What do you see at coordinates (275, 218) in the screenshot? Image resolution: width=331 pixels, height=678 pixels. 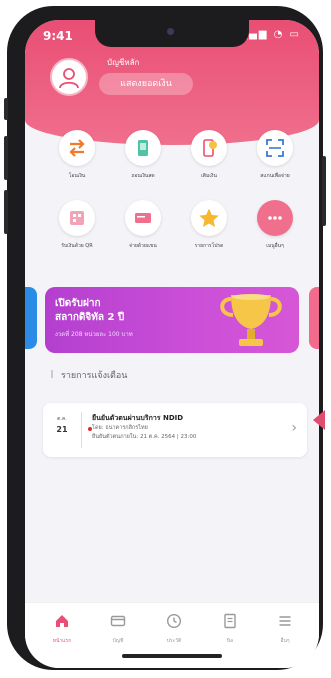 I see `more-icon` at bounding box center [275, 218].